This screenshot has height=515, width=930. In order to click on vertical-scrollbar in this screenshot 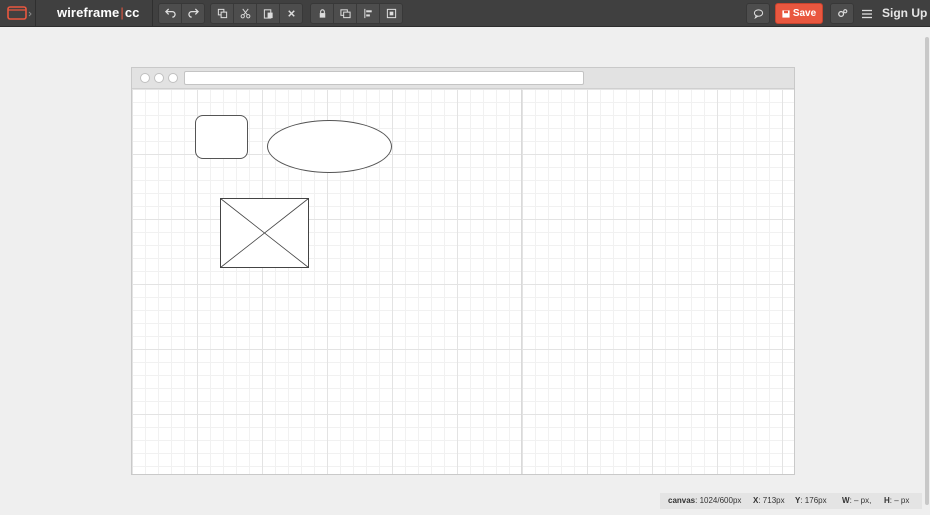, I will do `click(927, 271)`.